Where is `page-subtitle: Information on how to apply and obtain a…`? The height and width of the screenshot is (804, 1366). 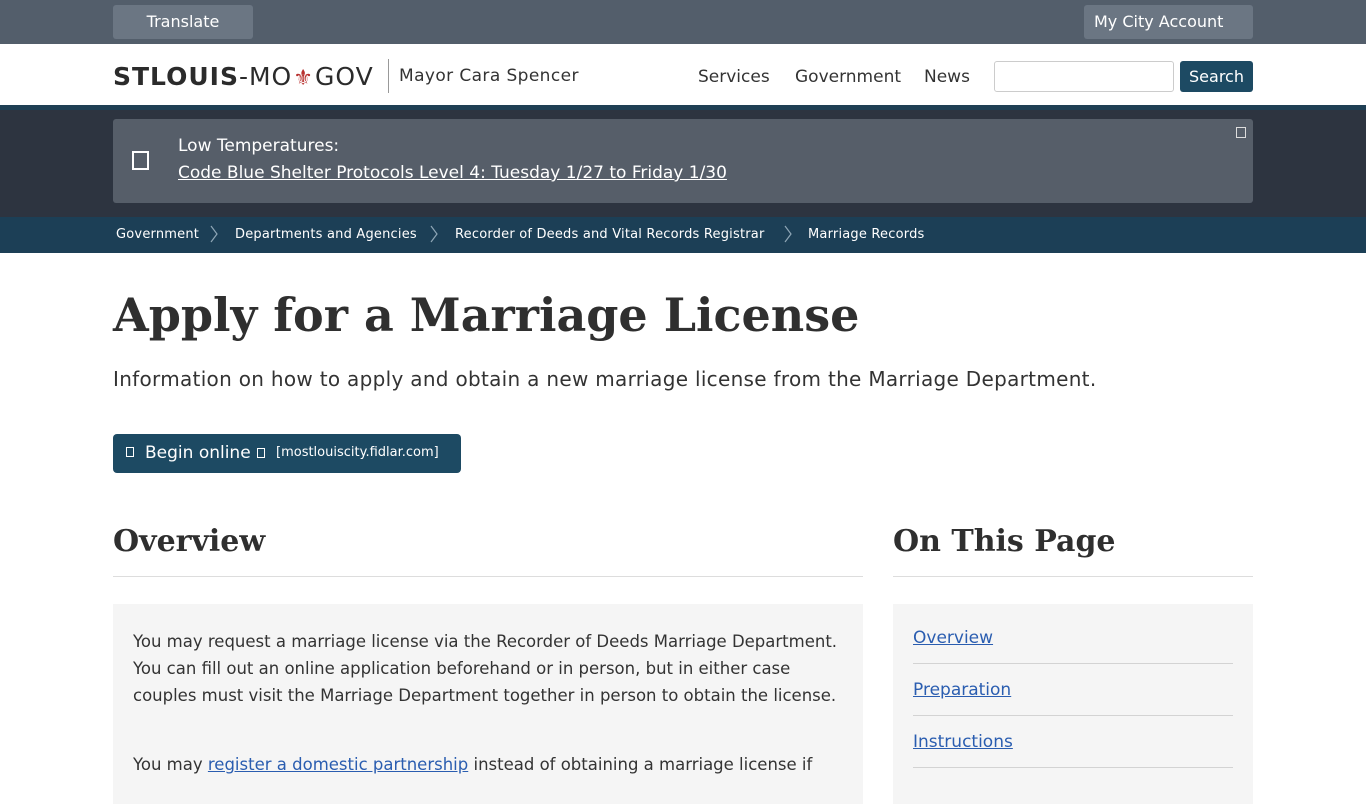
page-subtitle: Information on how to apply and obtain a… is located at coordinates (605, 379).